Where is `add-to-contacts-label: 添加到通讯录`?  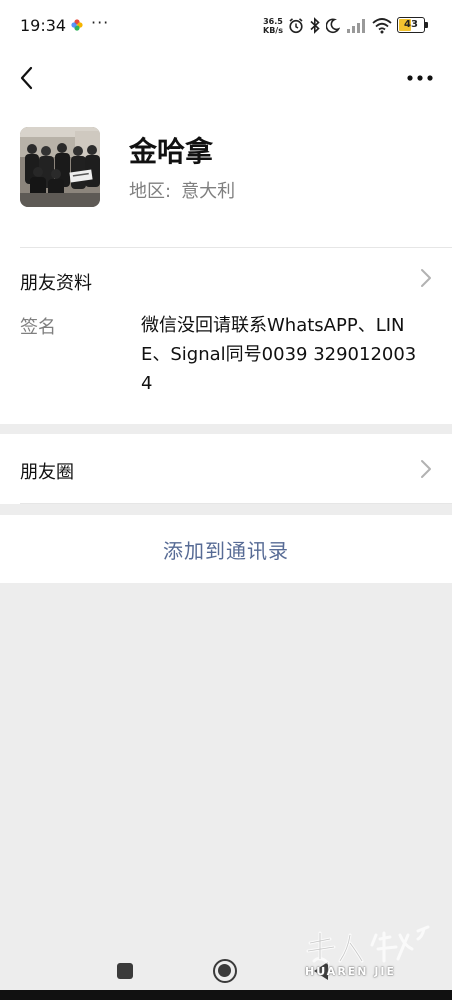
add-to-contacts-label: 添加到通讯录 is located at coordinates (226, 550).